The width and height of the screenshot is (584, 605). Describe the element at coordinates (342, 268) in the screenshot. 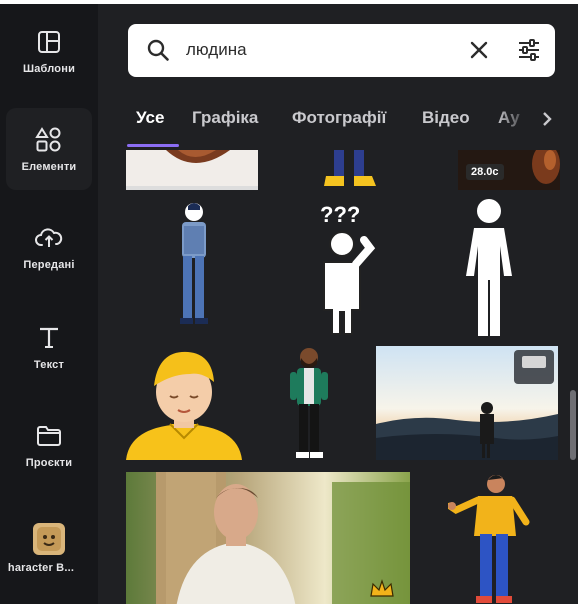

I see `confused-person-icon: ???` at that location.